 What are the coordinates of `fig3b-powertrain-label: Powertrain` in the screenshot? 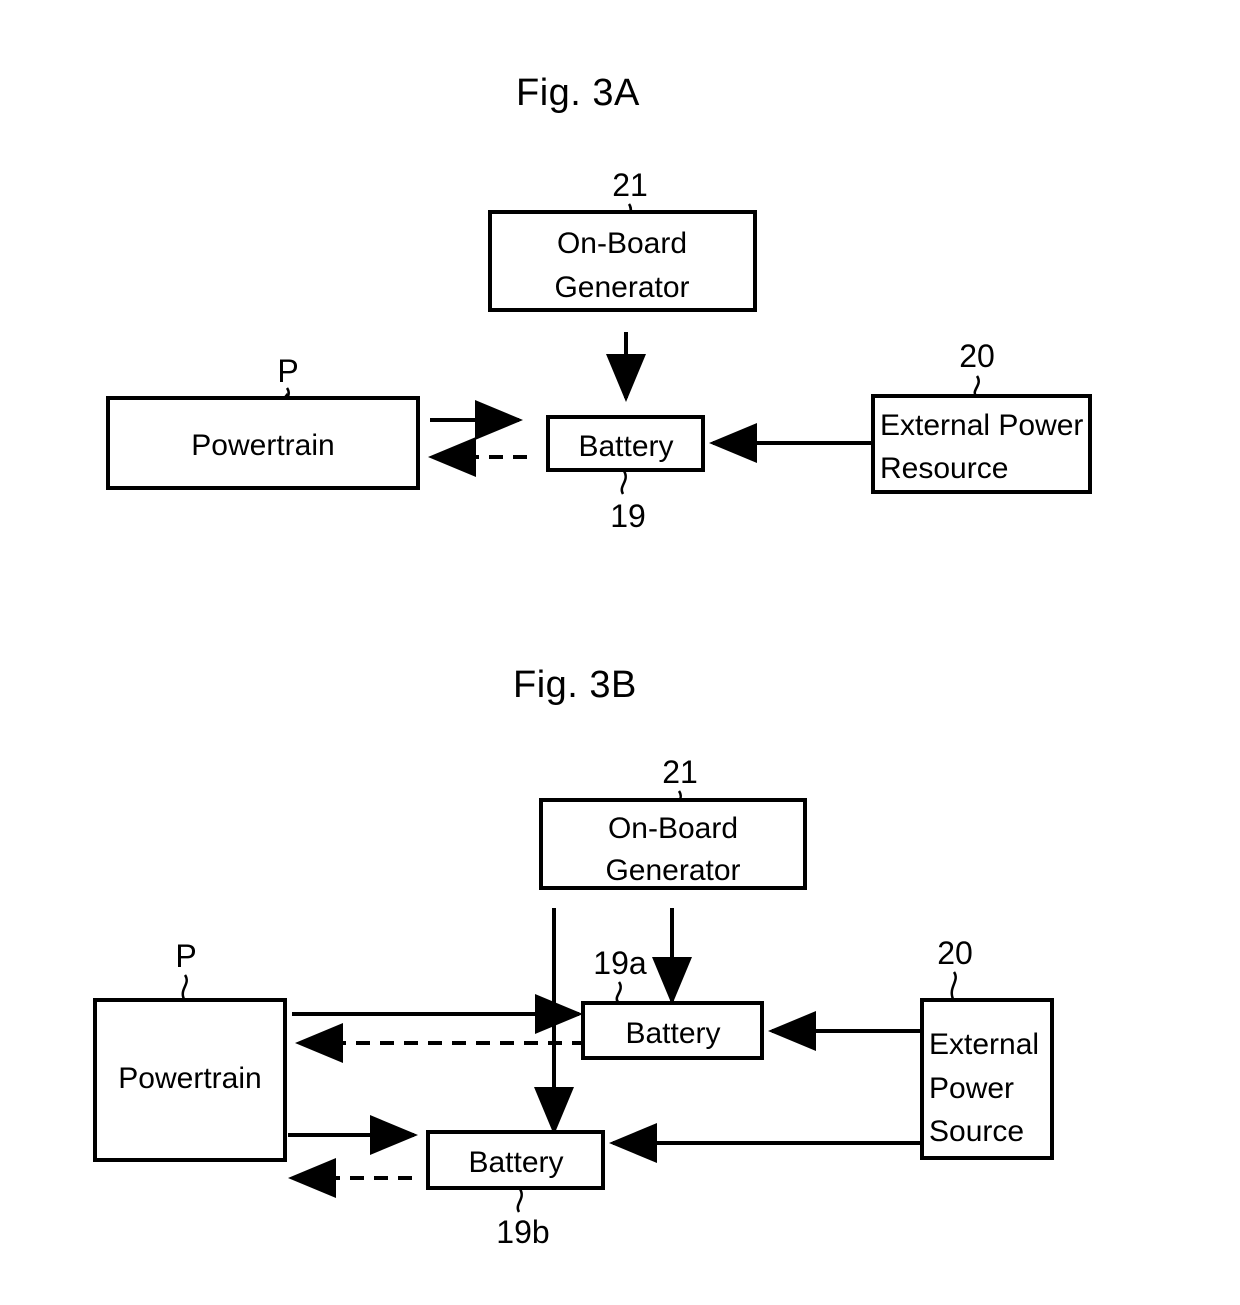 It's located at (189, 1078).